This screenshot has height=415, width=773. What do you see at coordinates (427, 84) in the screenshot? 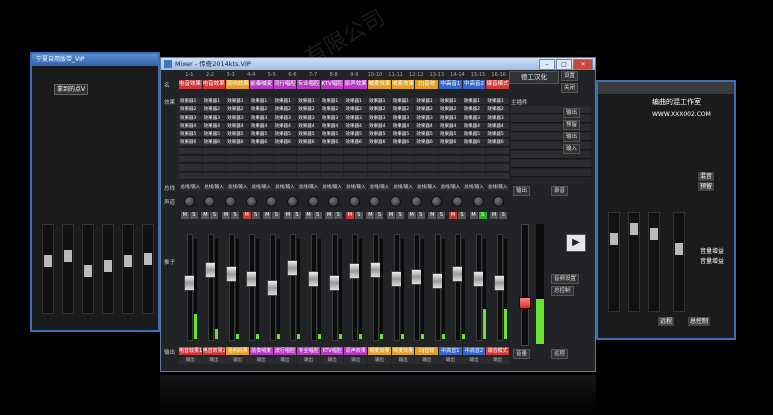
I see `channel-label: DJ音效` at bounding box center [427, 84].